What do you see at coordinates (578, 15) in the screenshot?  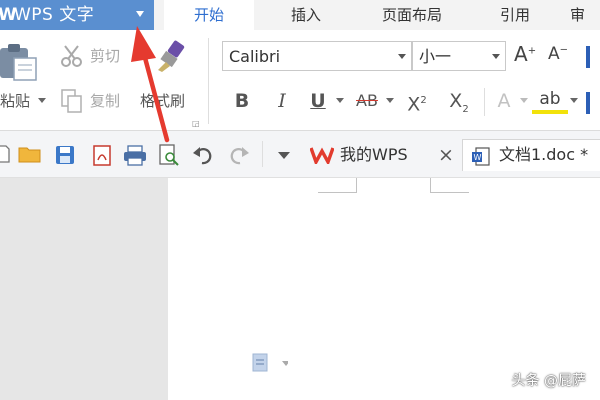 I see `tab-review-label: 审` at bounding box center [578, 15].